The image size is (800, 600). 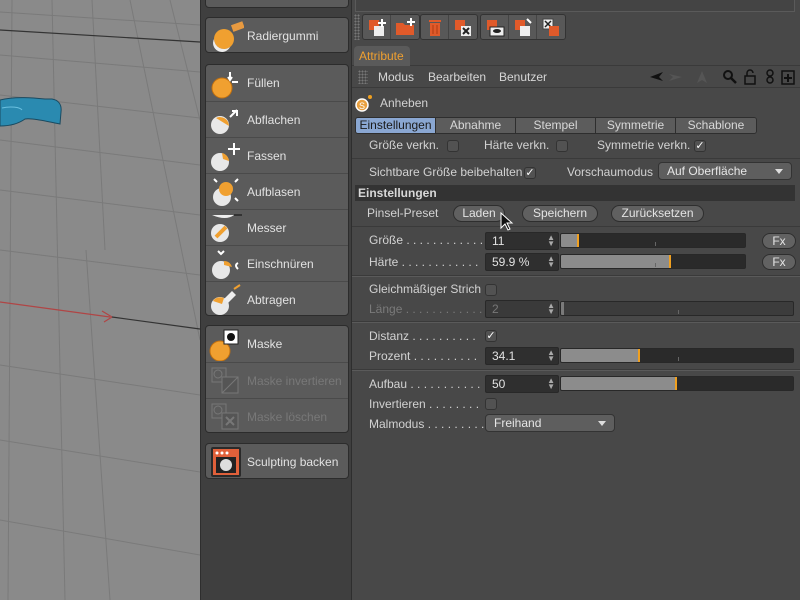 What do you see at coordinates (551, 27) in the screenshot?
I see `swap-tag-icon` at bounding box center [551, 27].